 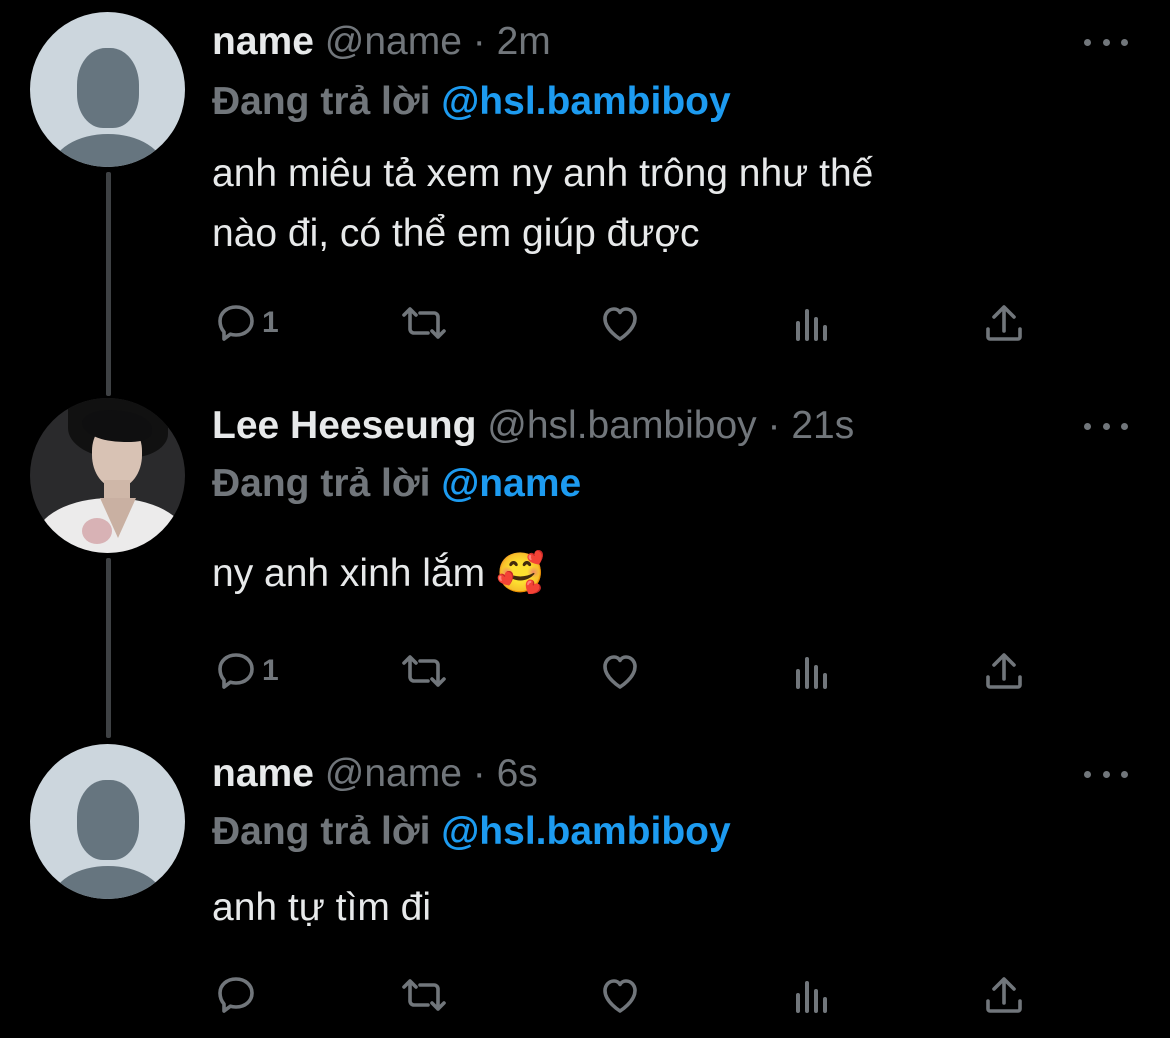 I want to click on tweet-header: name @name · 6s, so click(x=375, y=774).